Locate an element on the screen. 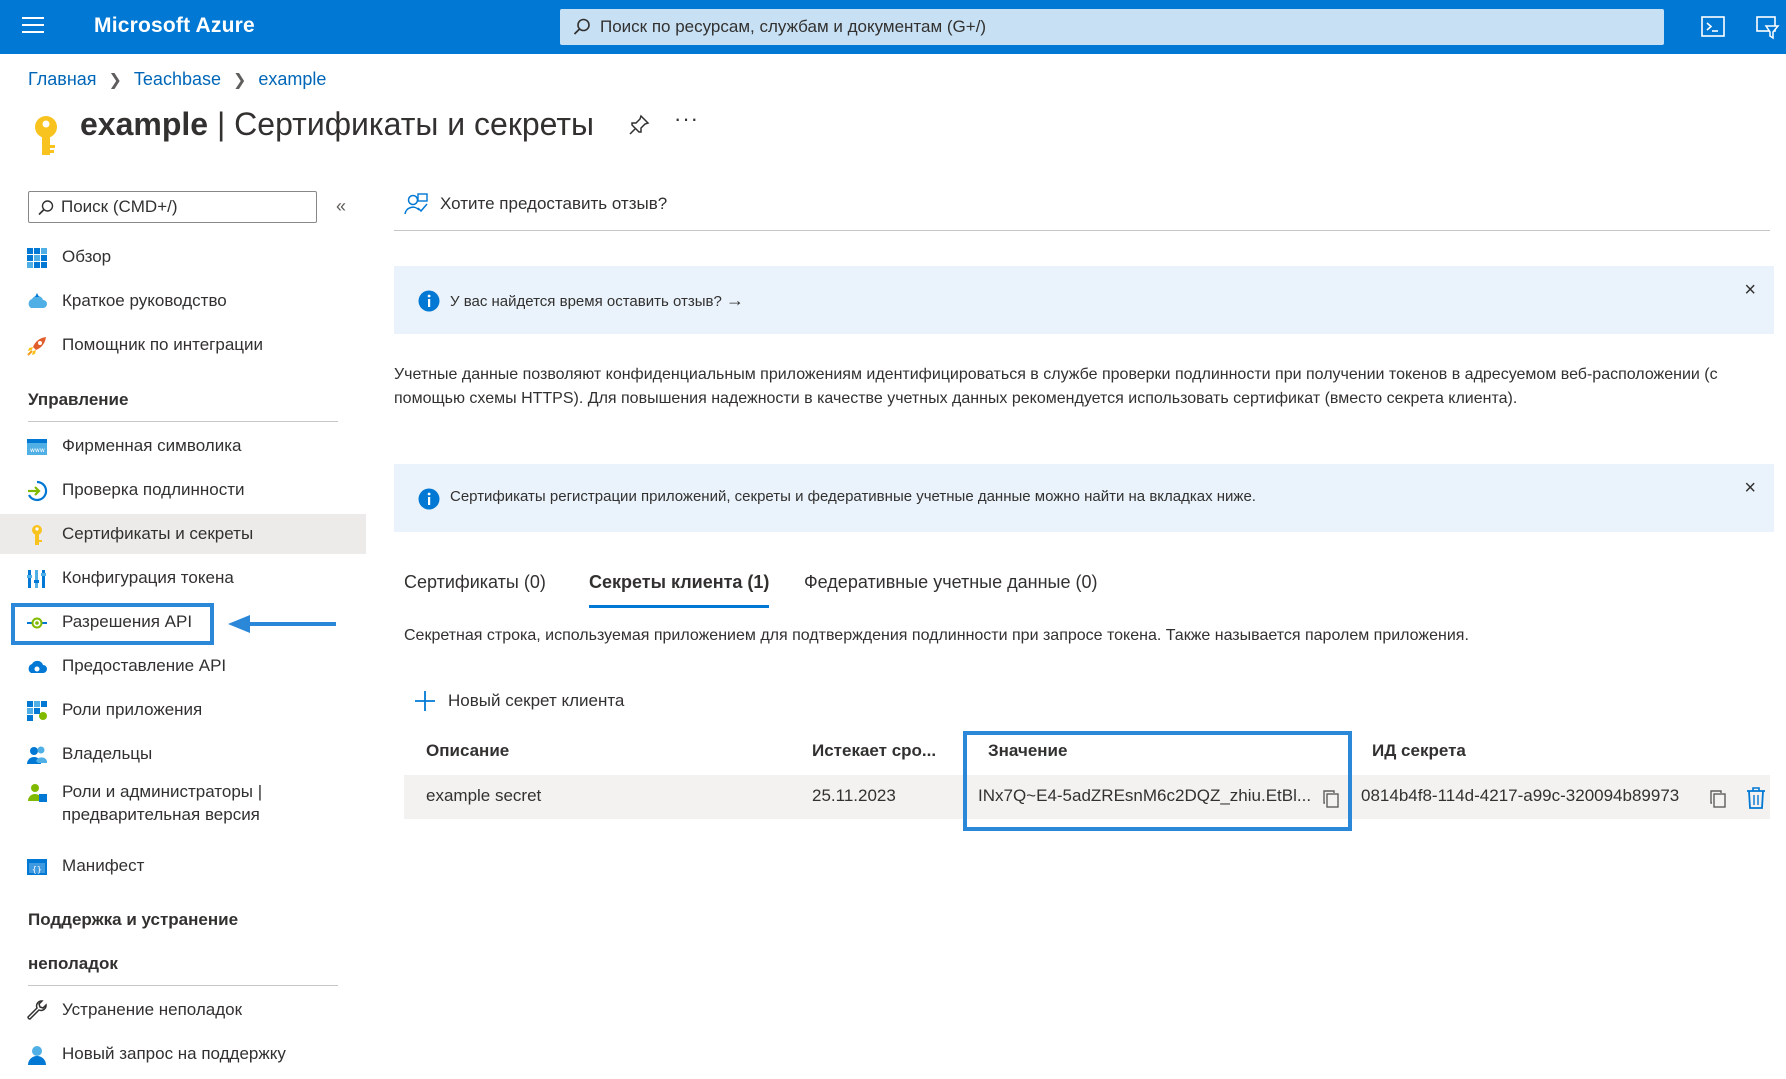 The width and height of the screenshot is (1786, 1079). sidebar-item-overview: Обзор is located at coordinates (183, 257).